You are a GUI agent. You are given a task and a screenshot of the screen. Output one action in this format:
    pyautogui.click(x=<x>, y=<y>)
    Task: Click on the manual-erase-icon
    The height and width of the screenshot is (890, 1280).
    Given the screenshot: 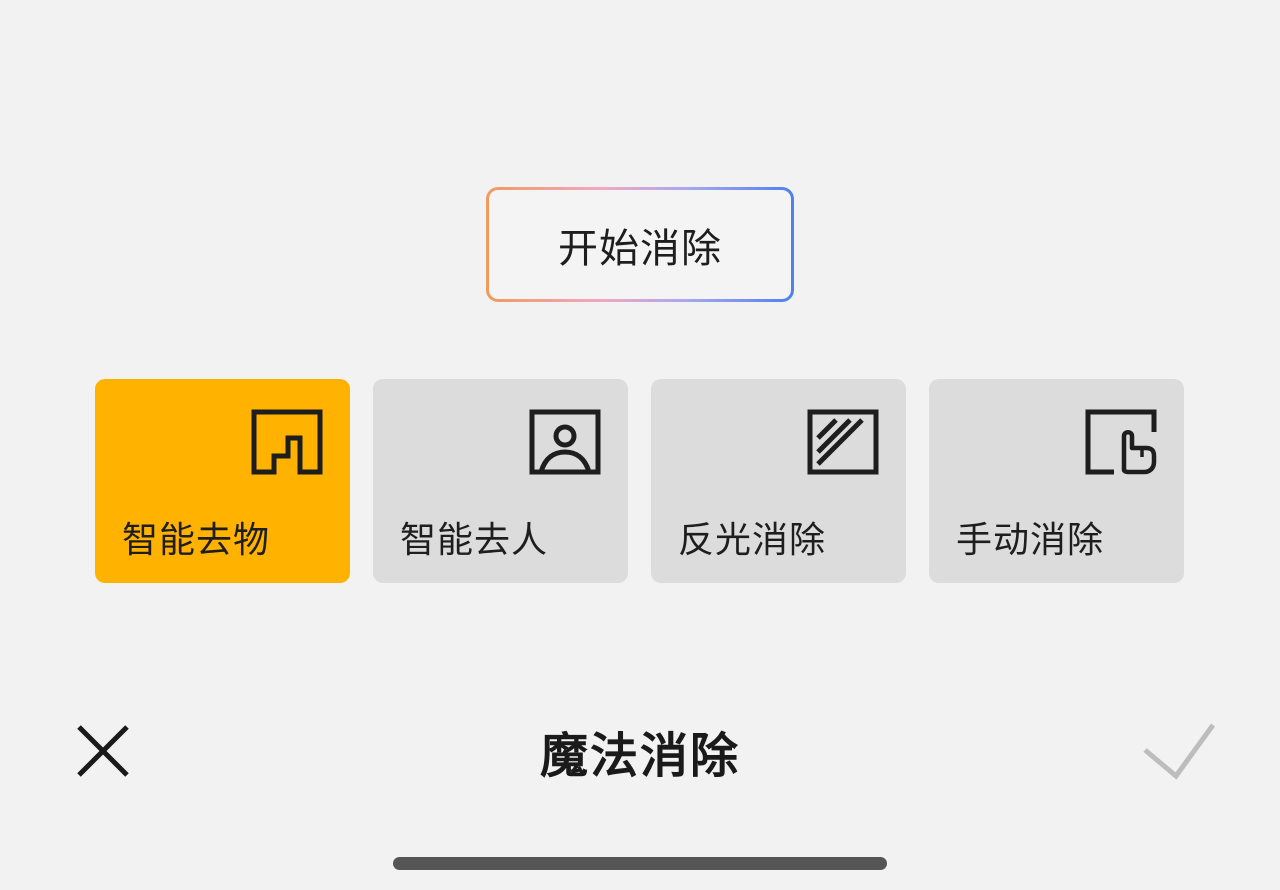 What is the action you would take?
    pyautogui.click(x=1121, y=442)
    